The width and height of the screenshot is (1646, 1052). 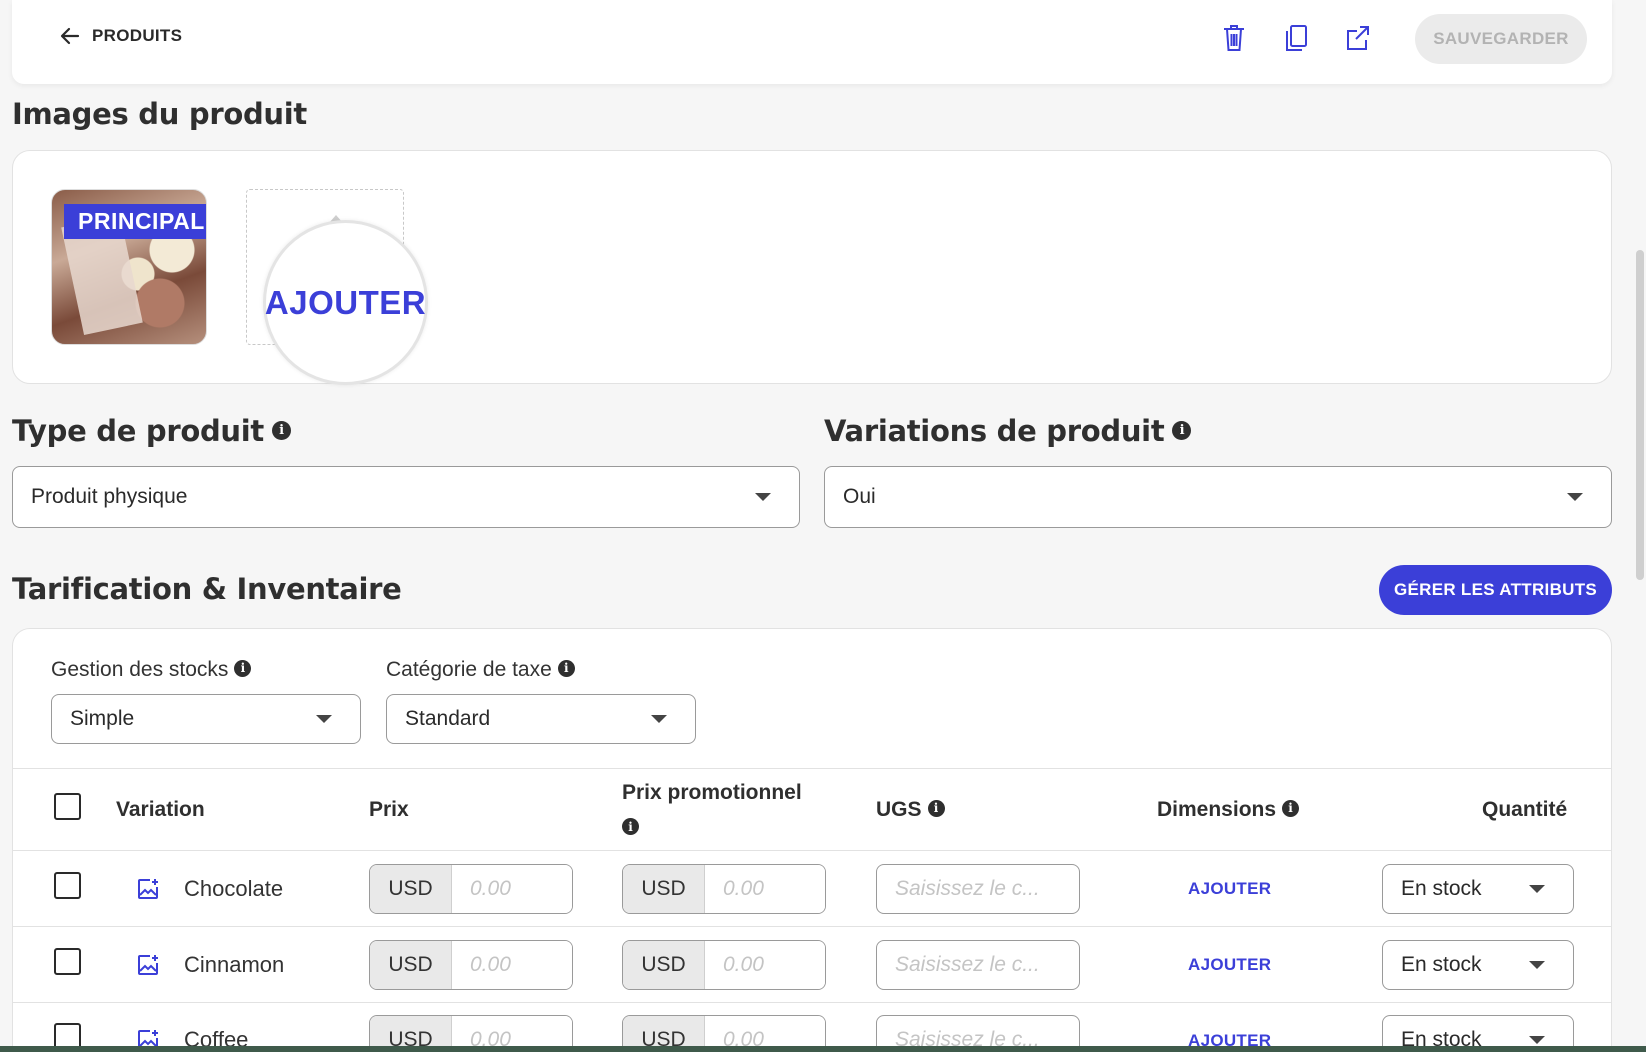 I want to click on trash-icon, so click(x=1234, y=38).